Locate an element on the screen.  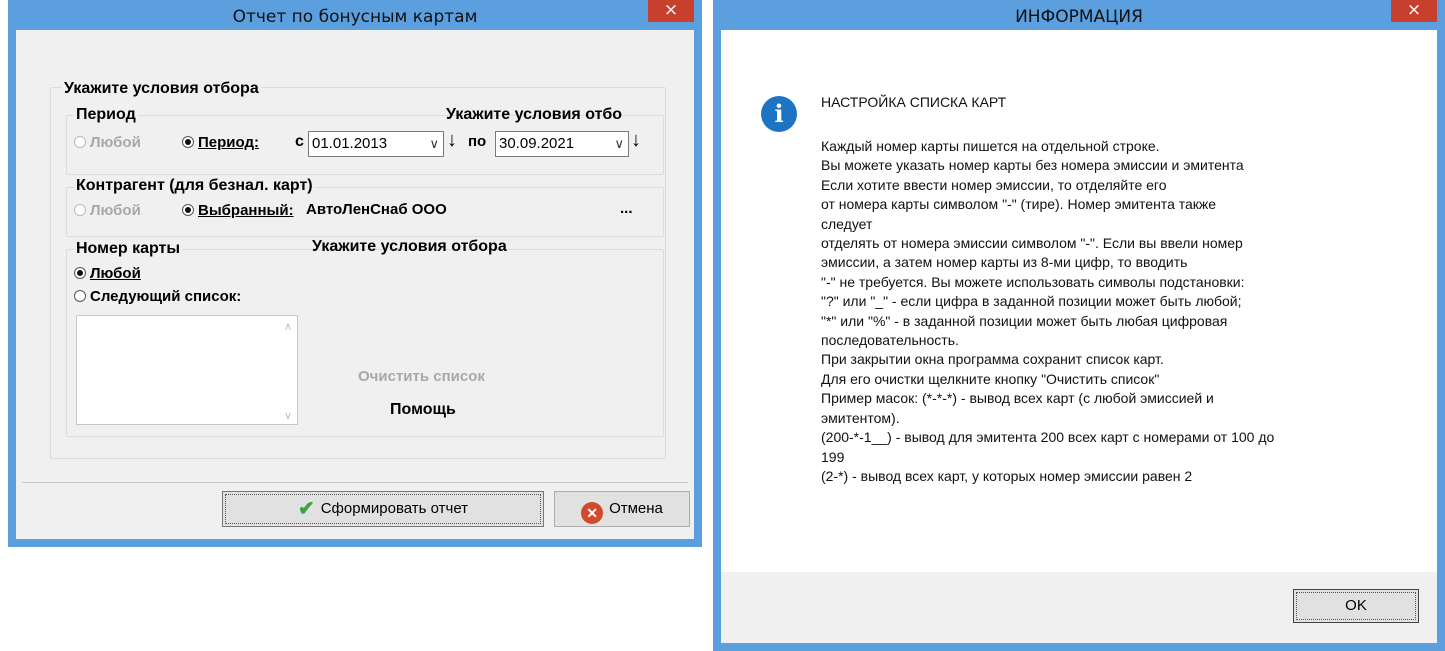
info-heading: НАСТРОЙКА СПИСКА КАРТ is located at coordinates (914, 102).